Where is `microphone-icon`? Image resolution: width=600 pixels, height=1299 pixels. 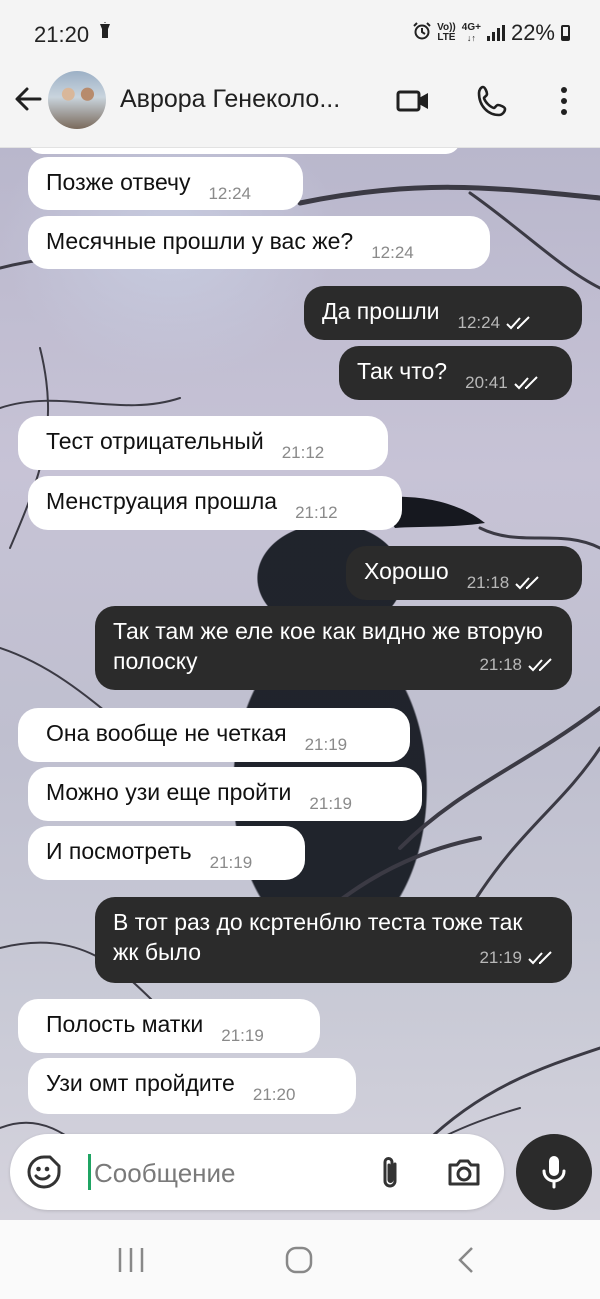
microphone-icon is located at coordinates (554, 1172).